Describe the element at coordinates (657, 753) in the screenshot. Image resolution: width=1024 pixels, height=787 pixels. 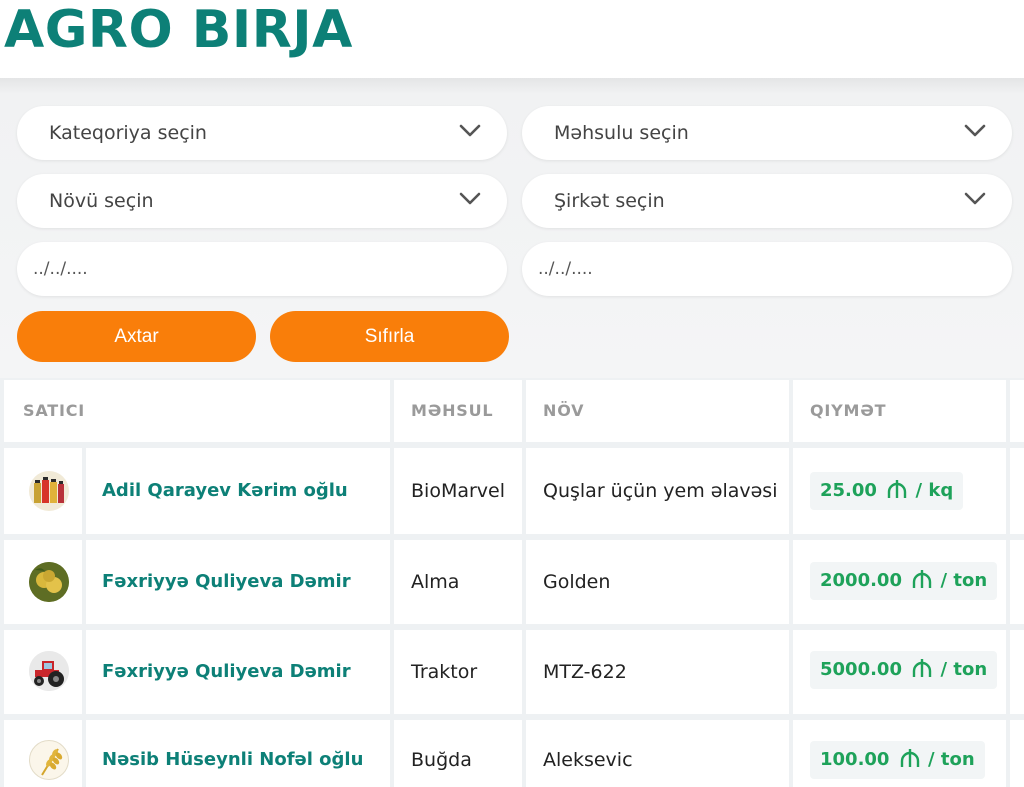
I see `type-cell: Aleksevic` at that location.